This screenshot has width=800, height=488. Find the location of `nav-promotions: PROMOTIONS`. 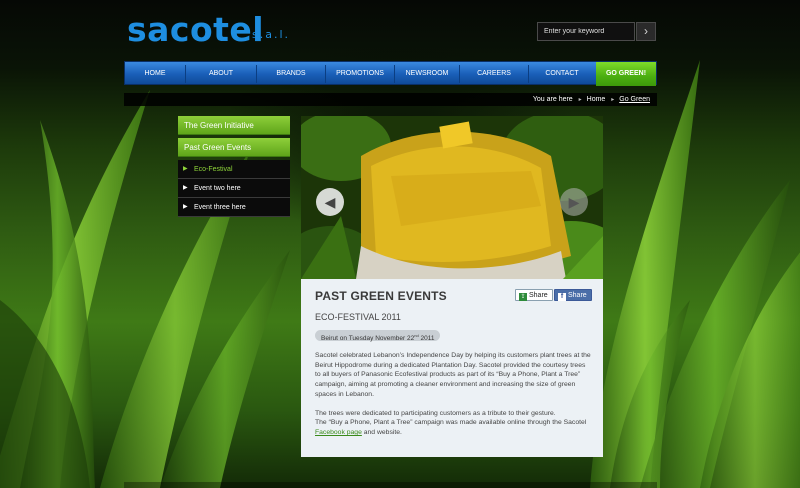

nav-promotions: PROMOTIONS is located at coordinates (360, 74).